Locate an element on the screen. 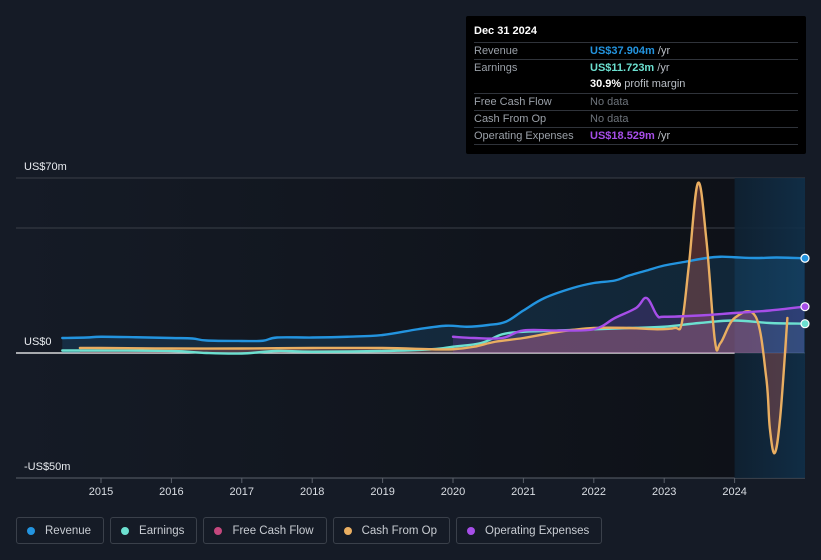 The height and width of the screenshot is (560, 821). tooltip-value-amount: 30.9% is located at coordinates (606, 84).